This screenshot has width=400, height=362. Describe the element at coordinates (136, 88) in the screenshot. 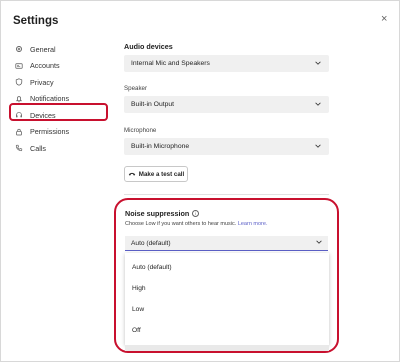

I see `speaker-label: Speaker` at that location.